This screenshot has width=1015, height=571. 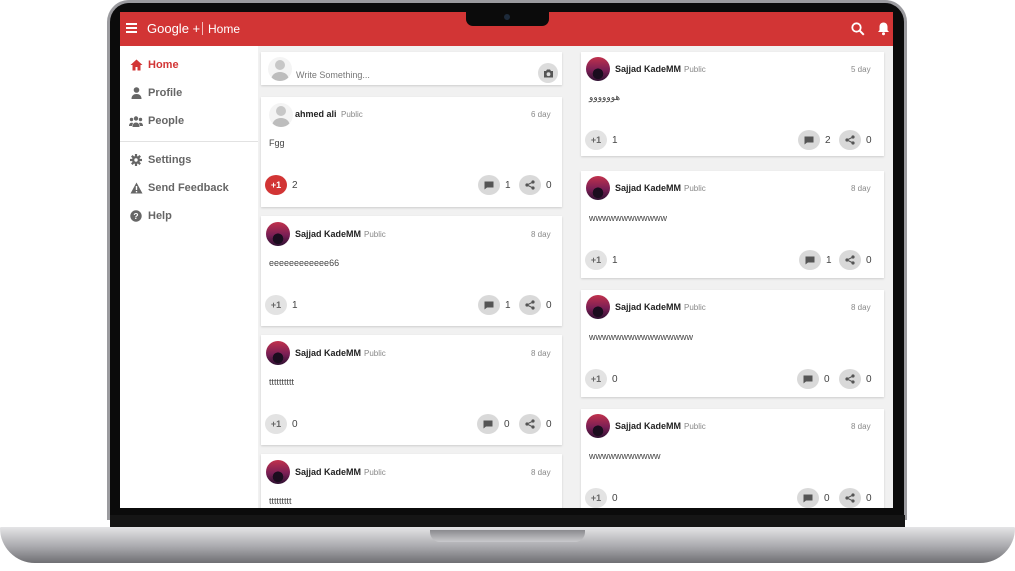 I want to click on menu-icon, so click(x=131, y=28).